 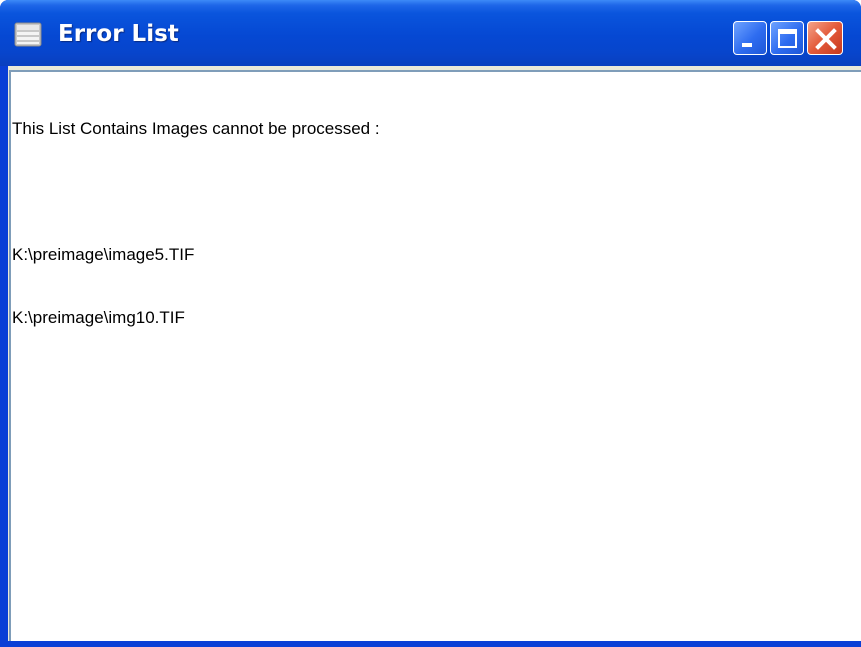 I want to click on minimize-icon, so click(x=747, y=45).